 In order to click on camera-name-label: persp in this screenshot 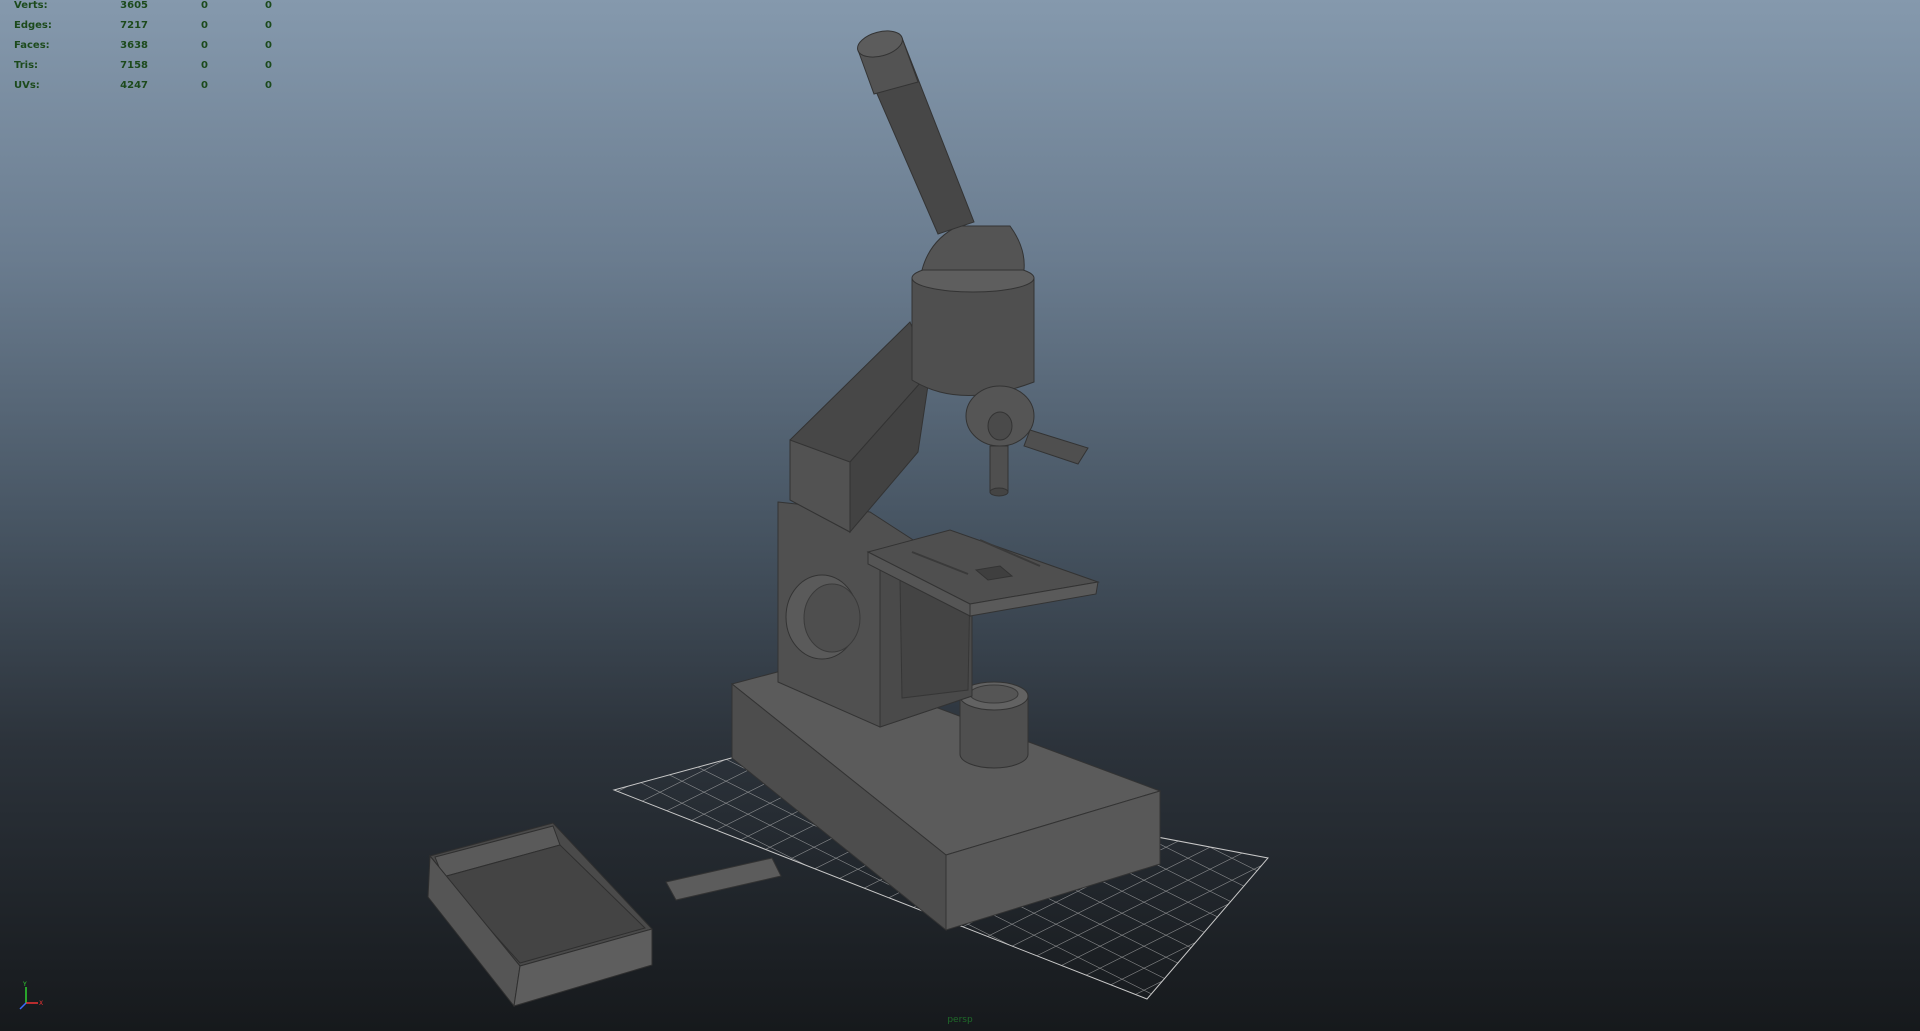, I will do `click(960, 1020)`.